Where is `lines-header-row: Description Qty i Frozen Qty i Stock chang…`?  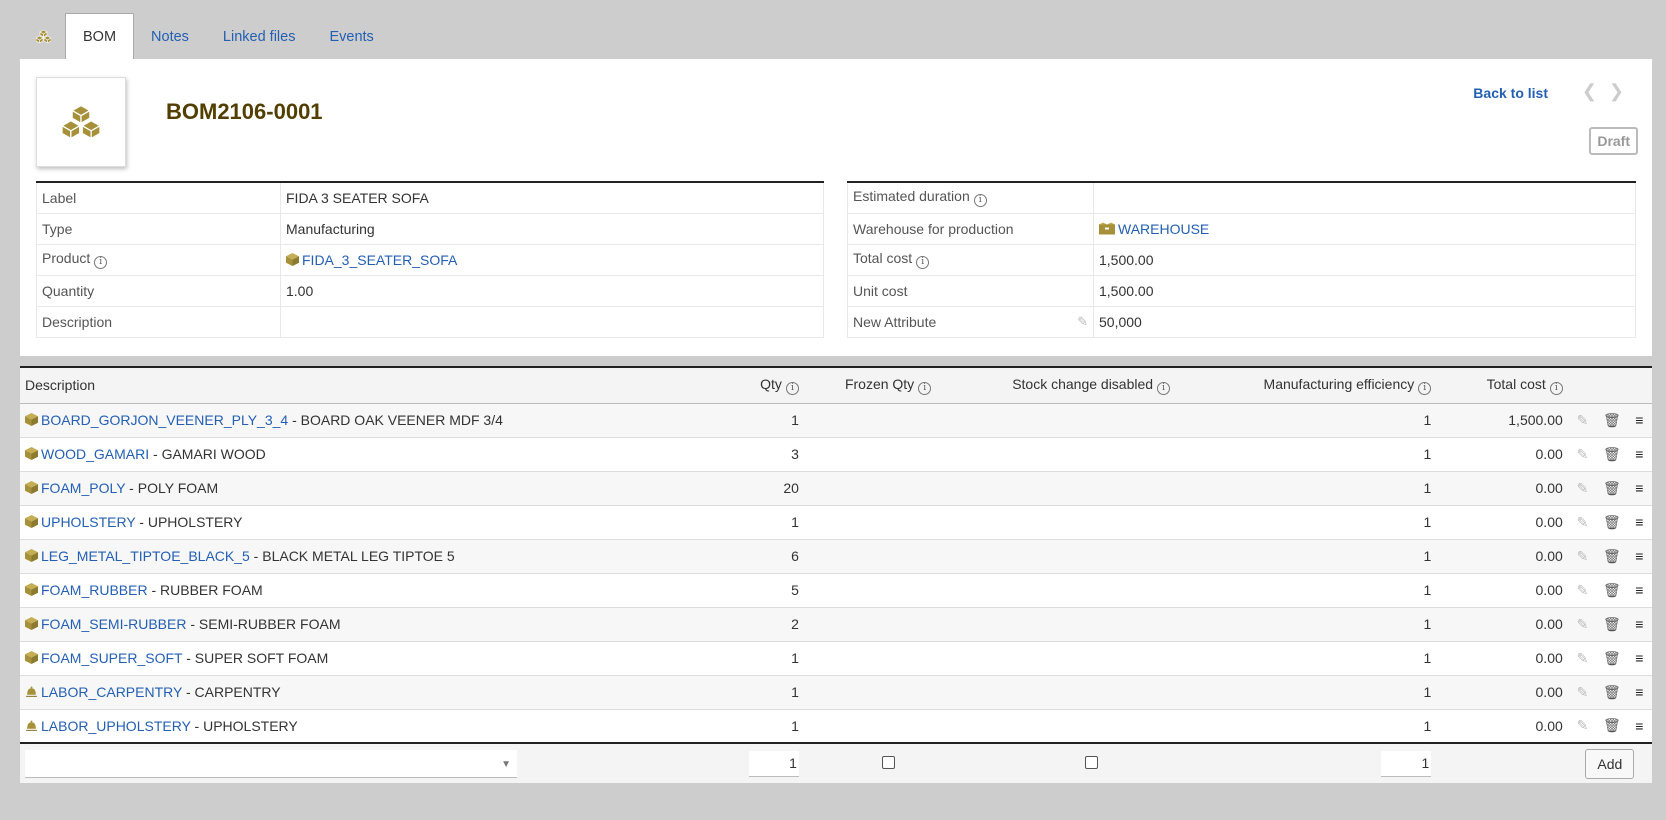 lines-header-row: Description Qty i Frozen Qty i Stock chang… is located at coordinates (836, 385).